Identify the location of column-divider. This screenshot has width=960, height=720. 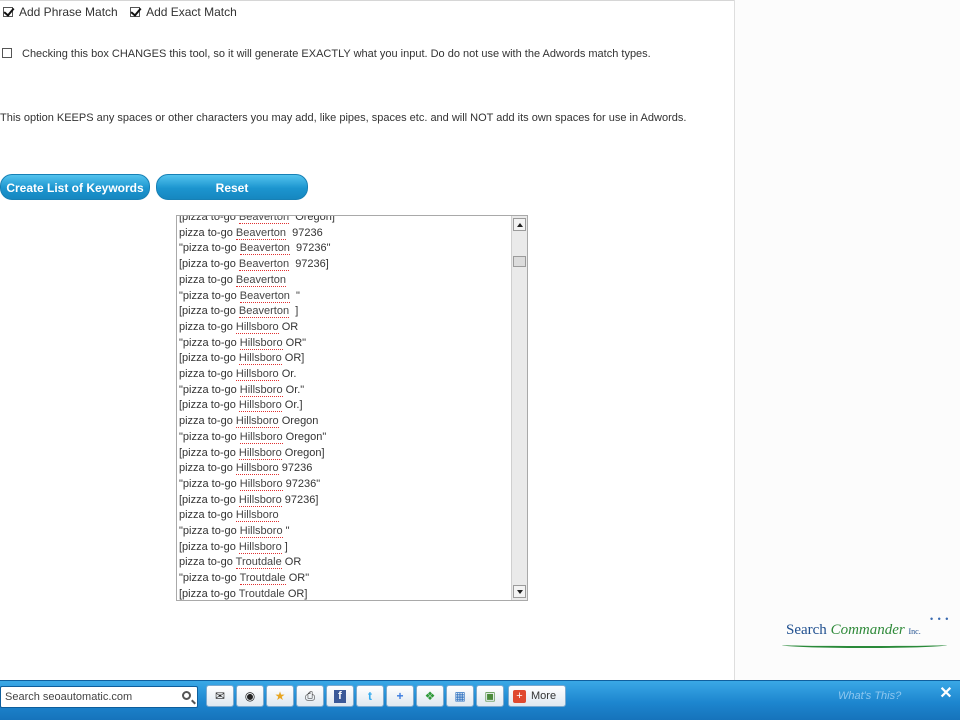
(734, 340).